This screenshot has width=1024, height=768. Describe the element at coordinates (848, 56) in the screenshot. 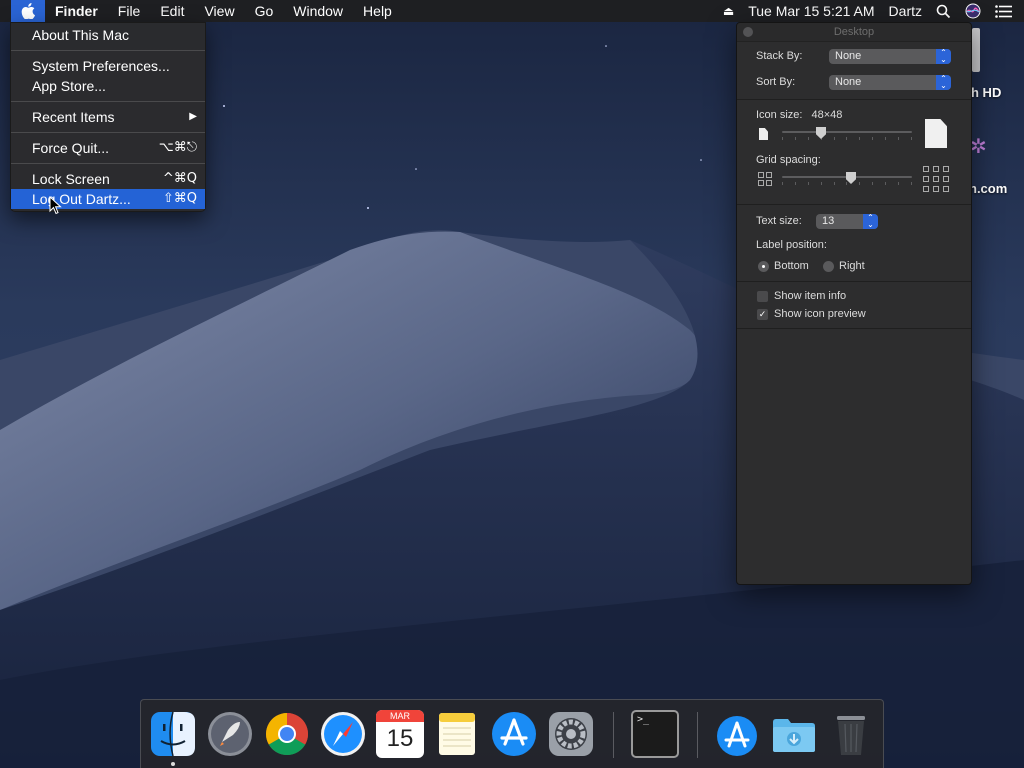

I see `stack-by-value: None` at that location.